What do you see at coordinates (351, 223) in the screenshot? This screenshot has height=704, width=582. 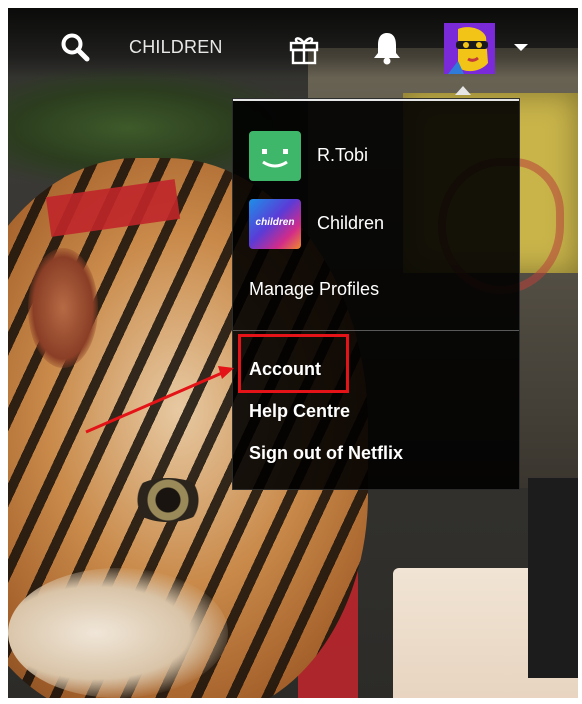 I see `profile-name: Children` at bounding box center [351, 223].